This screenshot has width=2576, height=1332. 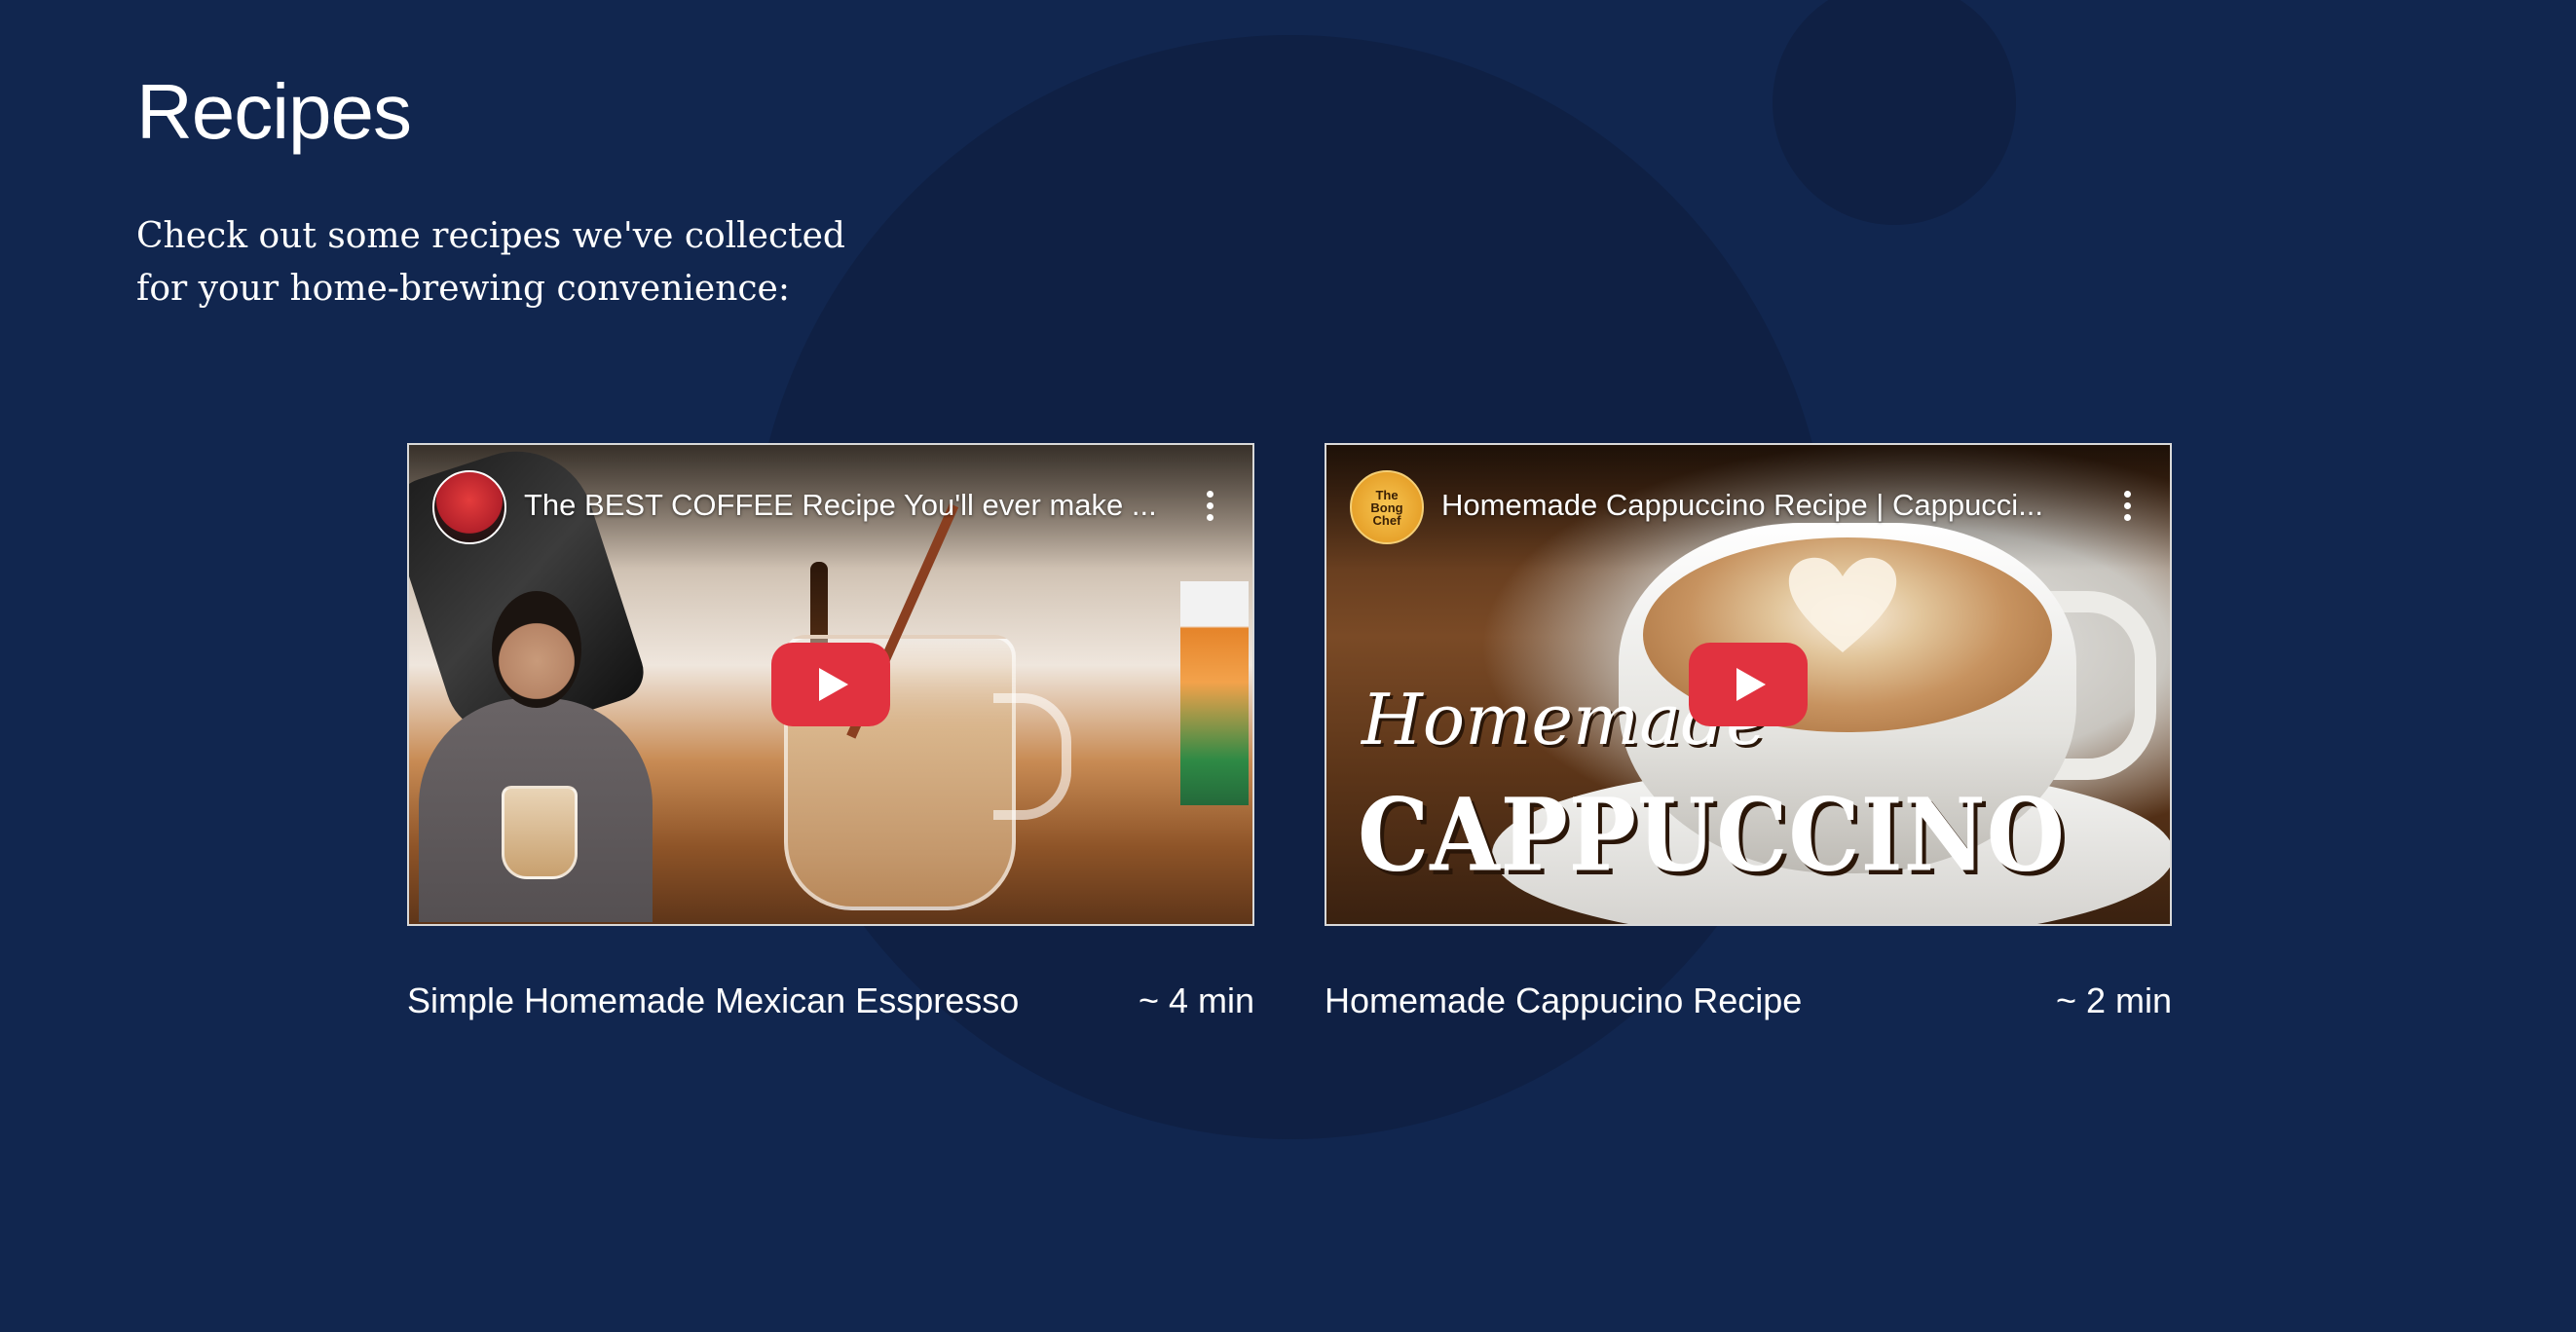 I want to click on channel-logo-text: The Bong Chef, so click(x=1386, y=507).